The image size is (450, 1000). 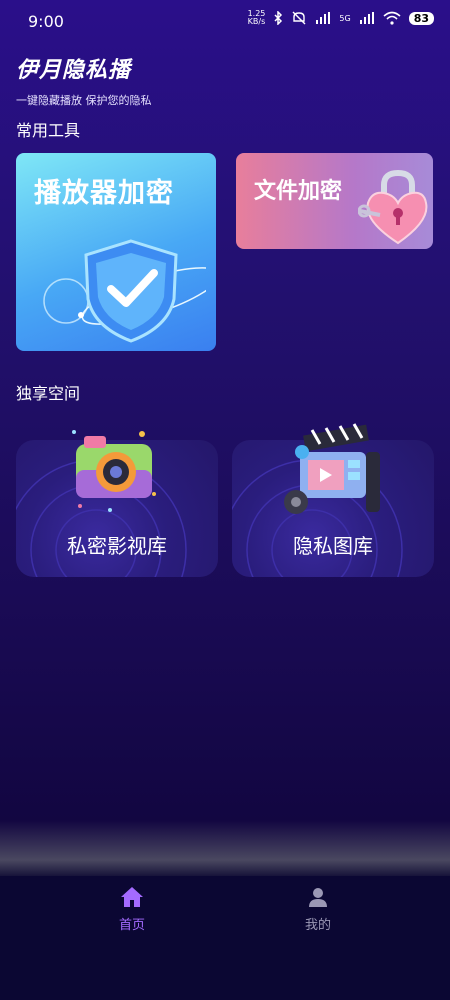 I want to click on nav-mine: 我的, so click(x=318, y=909).